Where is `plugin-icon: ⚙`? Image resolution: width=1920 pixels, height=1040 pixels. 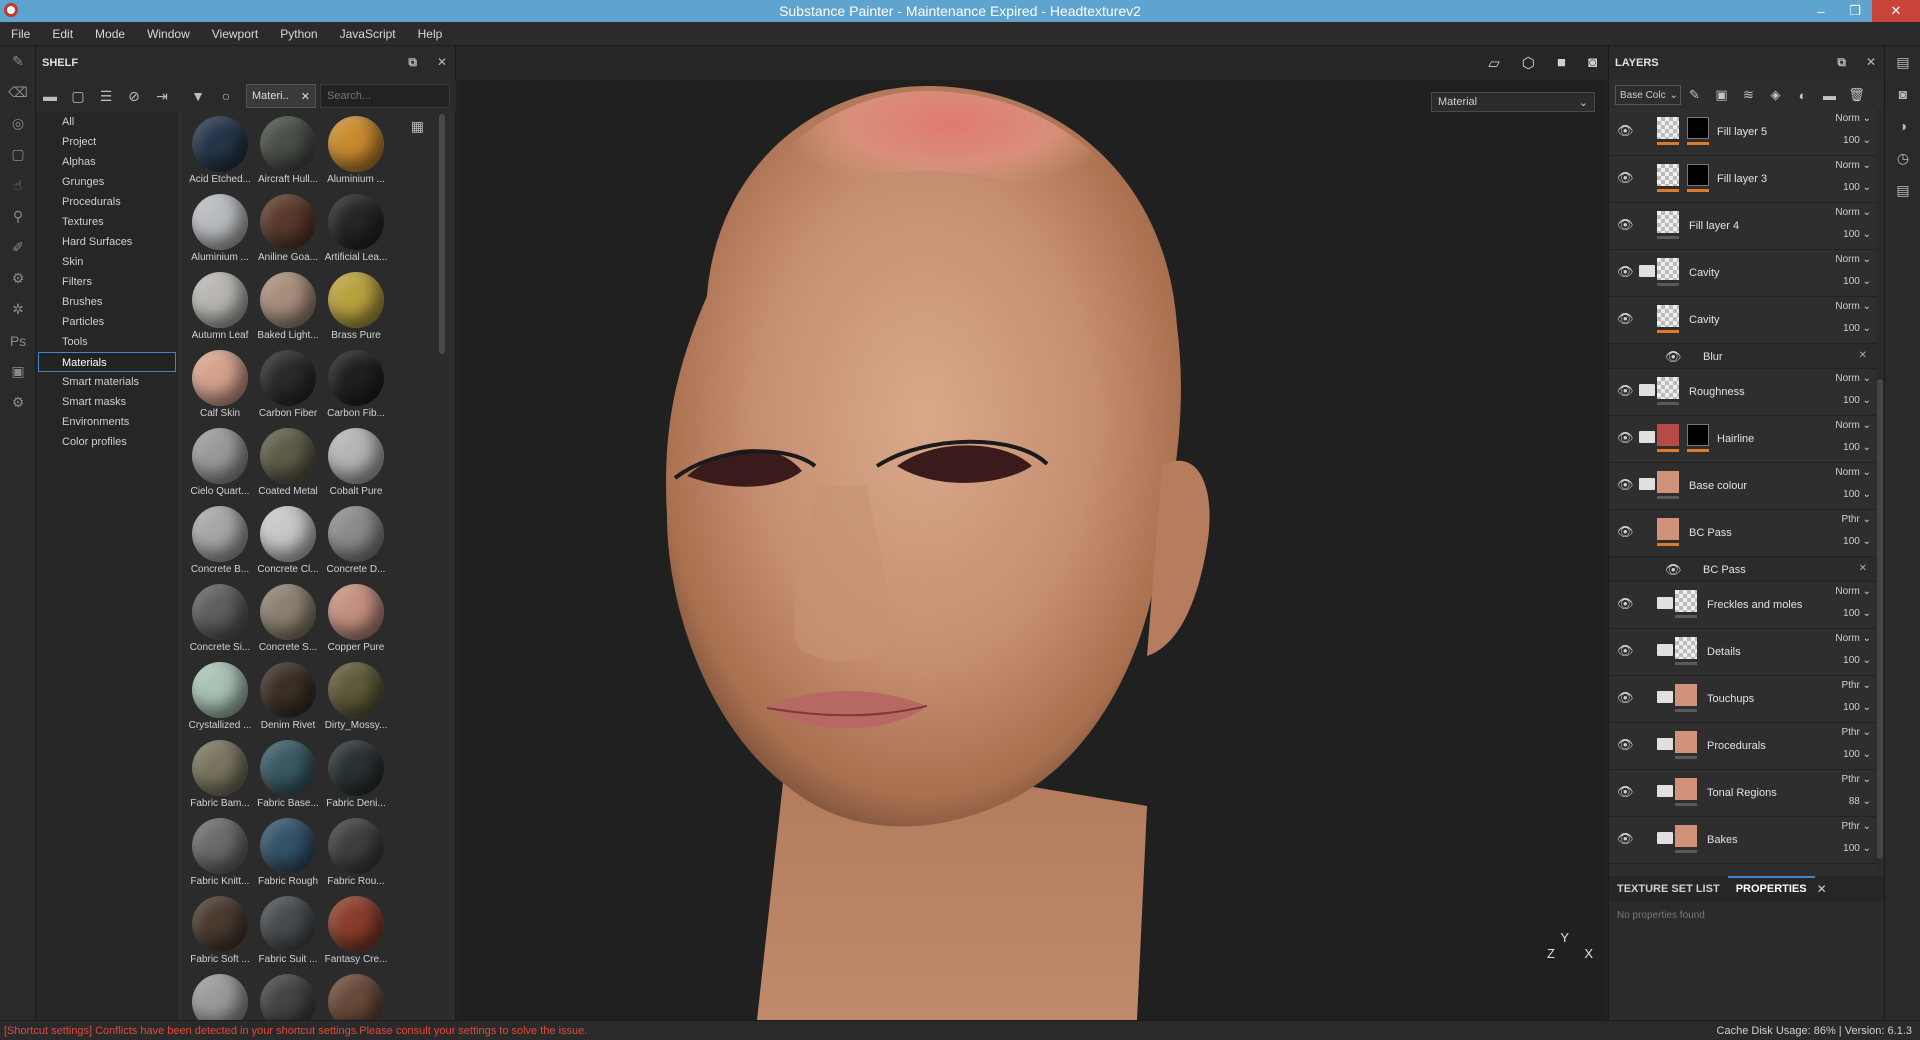 plugin-icon: ⚙ is located at coordinates (18, 402).